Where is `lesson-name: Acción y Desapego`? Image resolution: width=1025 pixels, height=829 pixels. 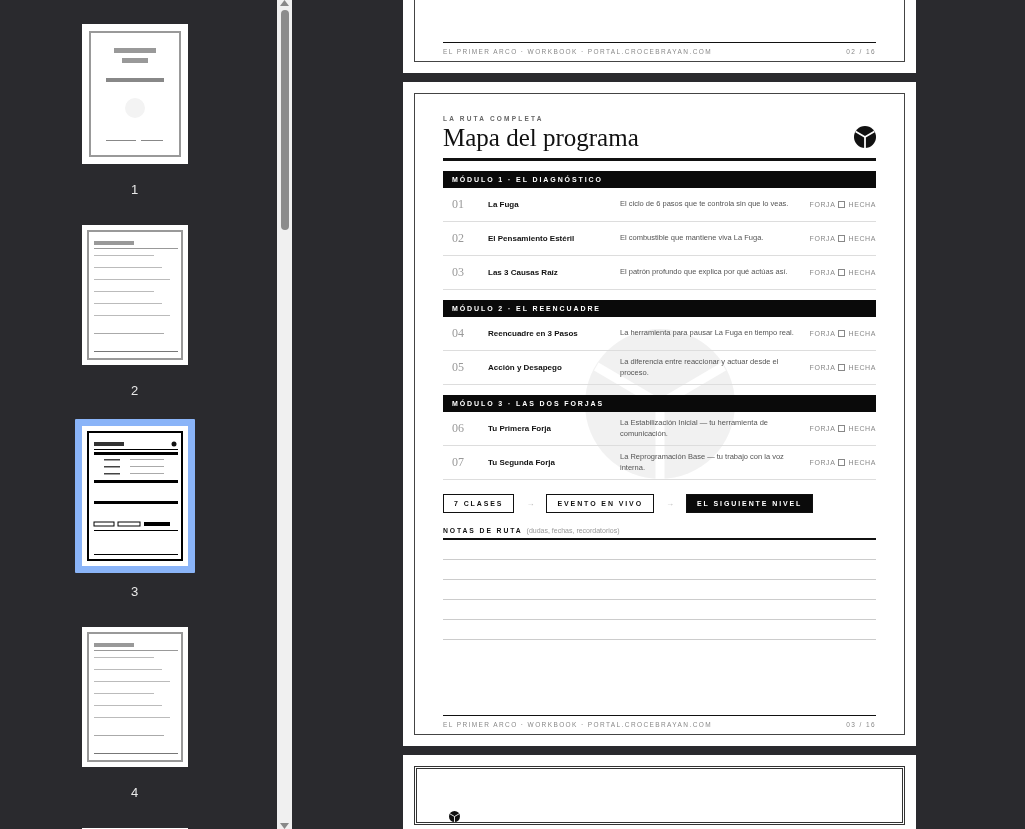
lesson-name: Acción y Desapego is located at coordinates (525, 367).